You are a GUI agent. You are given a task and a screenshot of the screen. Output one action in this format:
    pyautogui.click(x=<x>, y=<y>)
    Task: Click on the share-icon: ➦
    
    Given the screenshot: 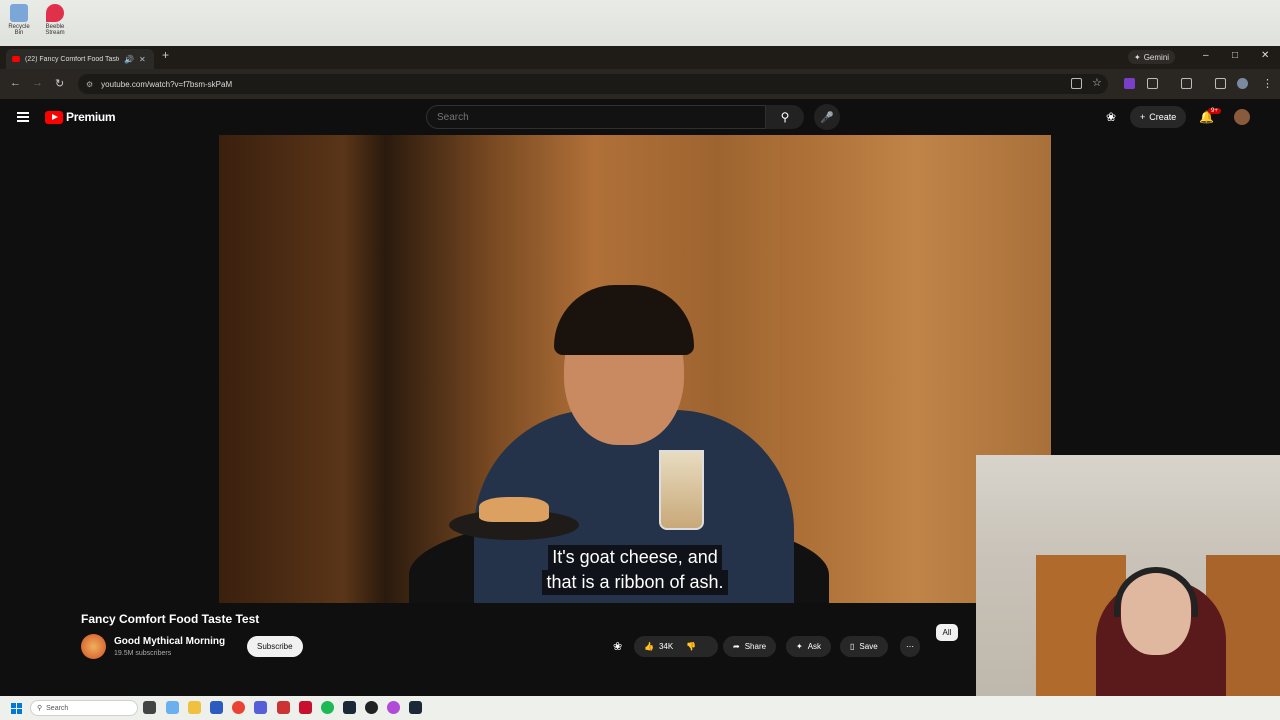 What is the action you would take?
    pyautogui.click(x=736, y=646)
    